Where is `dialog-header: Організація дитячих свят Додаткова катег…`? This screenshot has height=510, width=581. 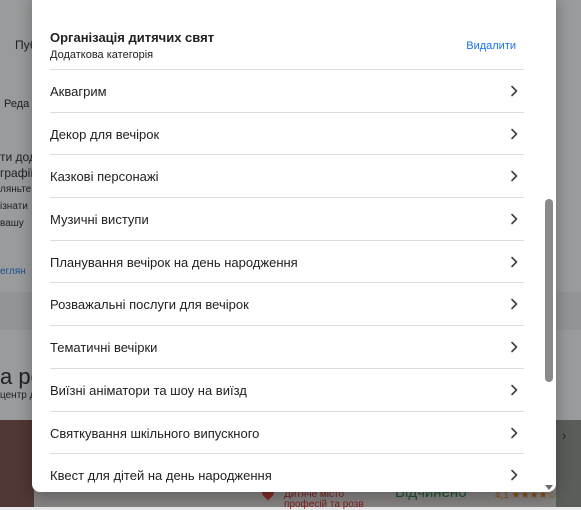
dialog-header: Організація дитячих свят Додаткова катег… is located at coordinates (303, 46).